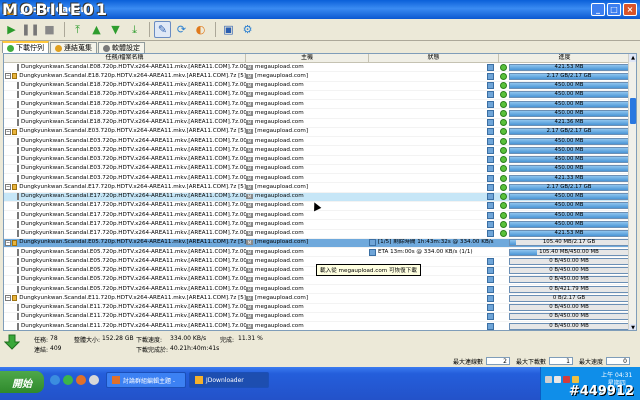 This screenshot has height=400, width=640. Describe the element at coordinates (55, 380) in the screenshot. I see `ie-icon` at that location.